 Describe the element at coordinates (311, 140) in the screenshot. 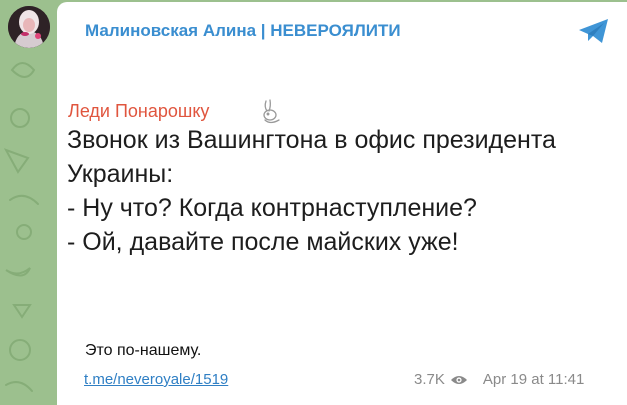

I see `quote-line: Звонок из Вашингтона в офис президента` at that location.